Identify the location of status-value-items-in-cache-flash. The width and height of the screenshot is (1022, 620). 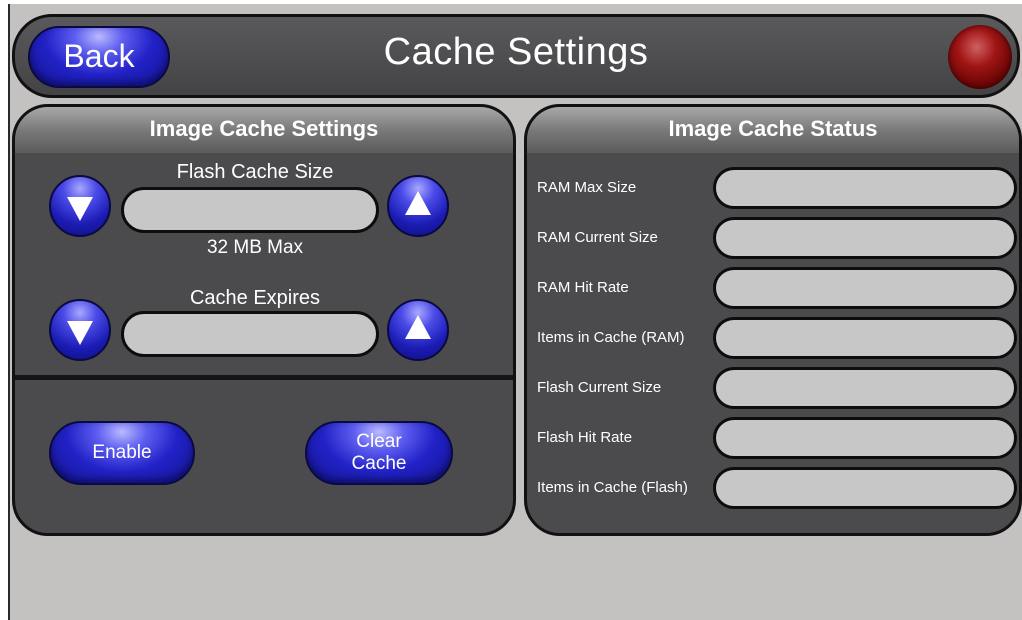
(865, 488).